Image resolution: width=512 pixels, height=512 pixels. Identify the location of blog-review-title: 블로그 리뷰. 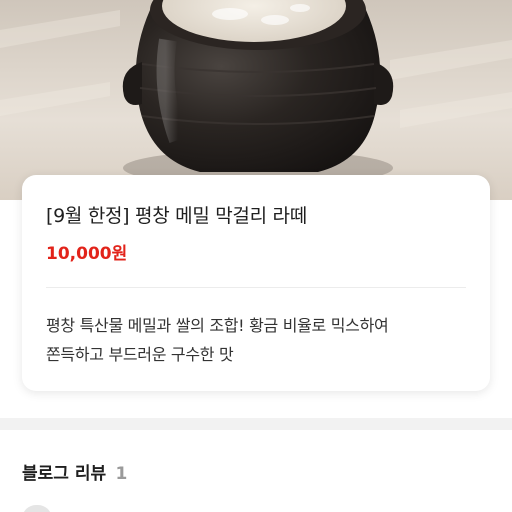
(64, 474).